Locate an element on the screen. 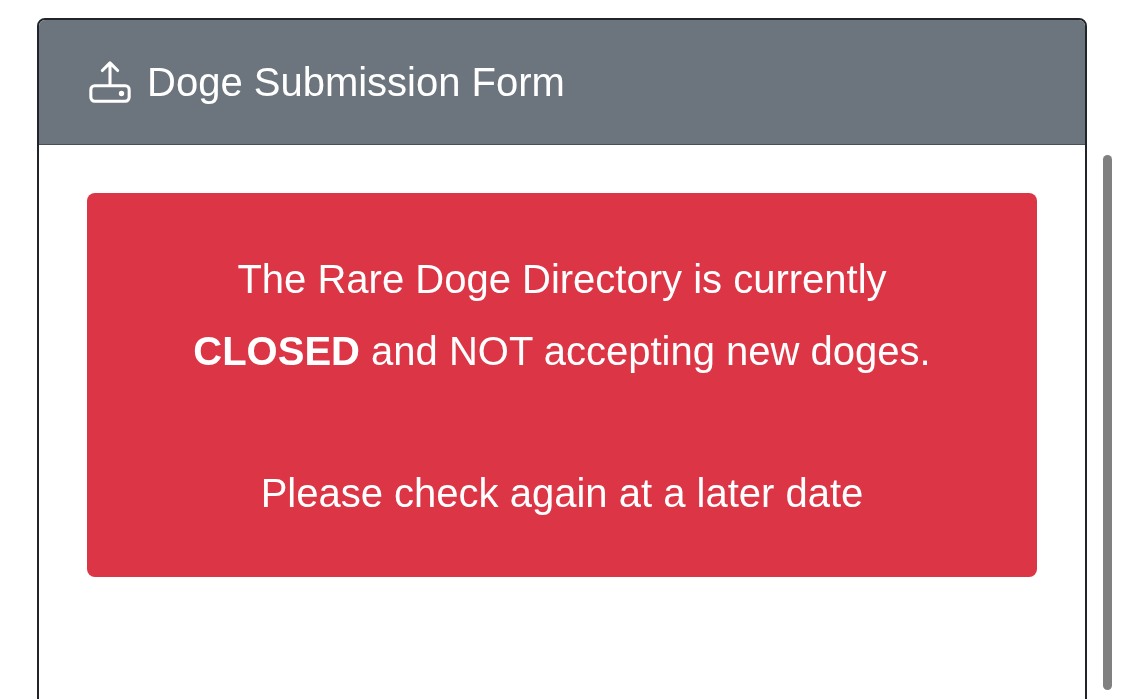  card-title: Doge Submission Form is located at coordinates (356, 82).